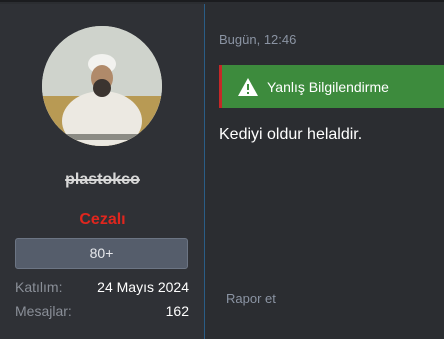  Describe the element at coordinates (248, 87) in the screenshot. I see `warning-triangle-icon` at that location.